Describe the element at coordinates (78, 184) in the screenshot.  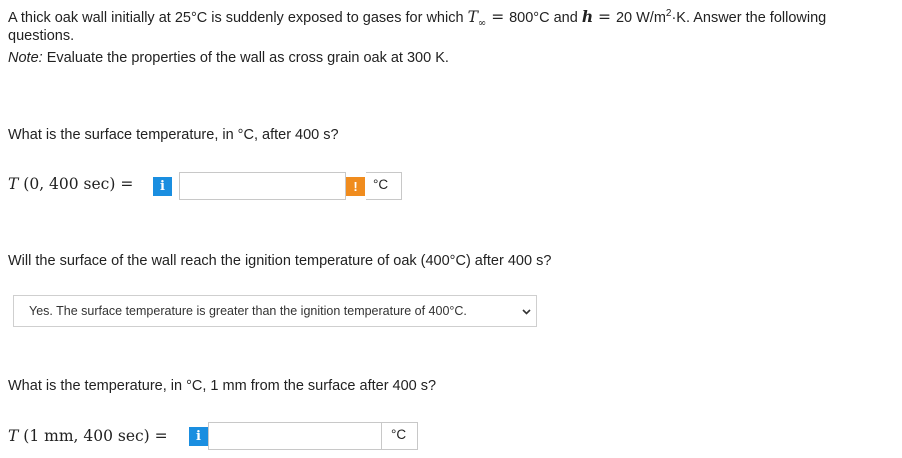
I see `equation-args: (0, 400 sec) =` at that location.